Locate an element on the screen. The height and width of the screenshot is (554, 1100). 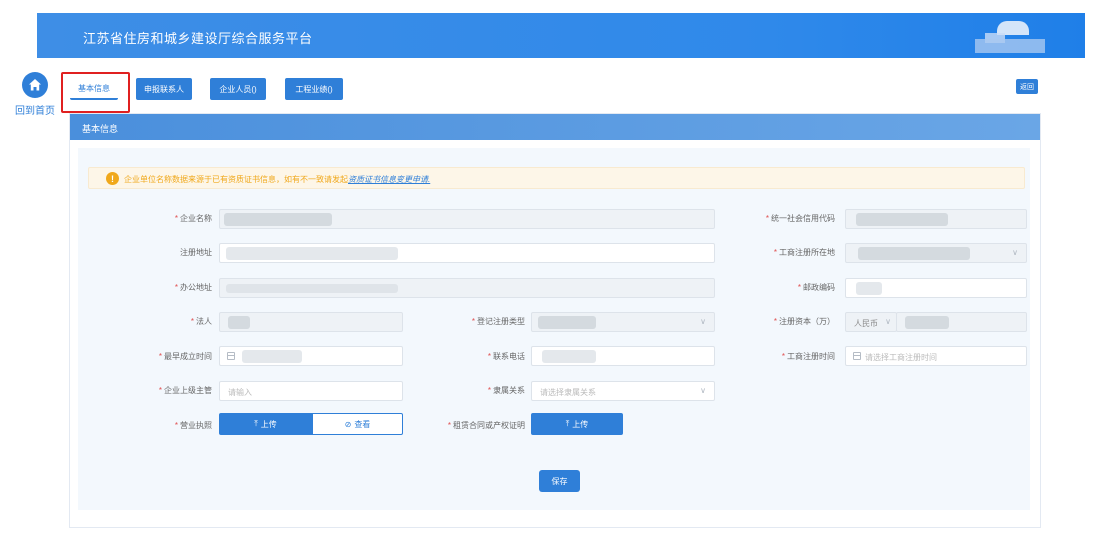
earliest-established-label: * 最早成立时间 is located at coordinates (185, 356).